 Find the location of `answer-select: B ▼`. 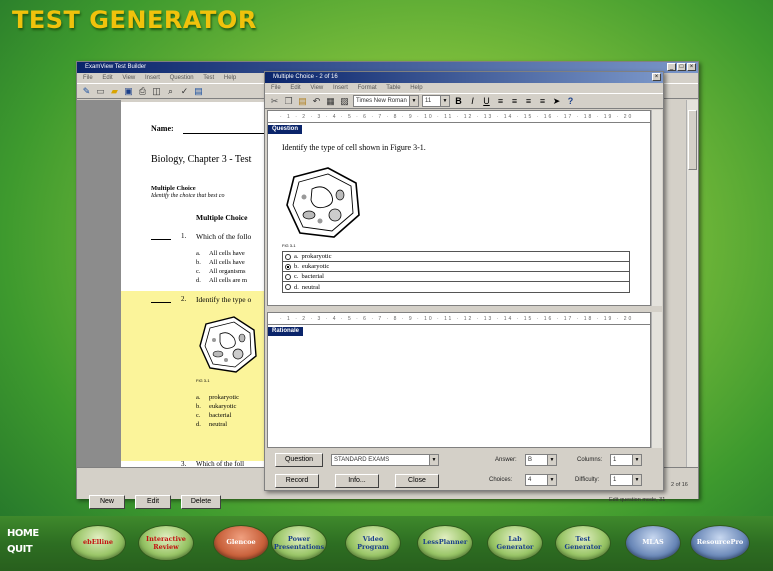

answer-select: B ▼ is located at coordinates (541, 460).